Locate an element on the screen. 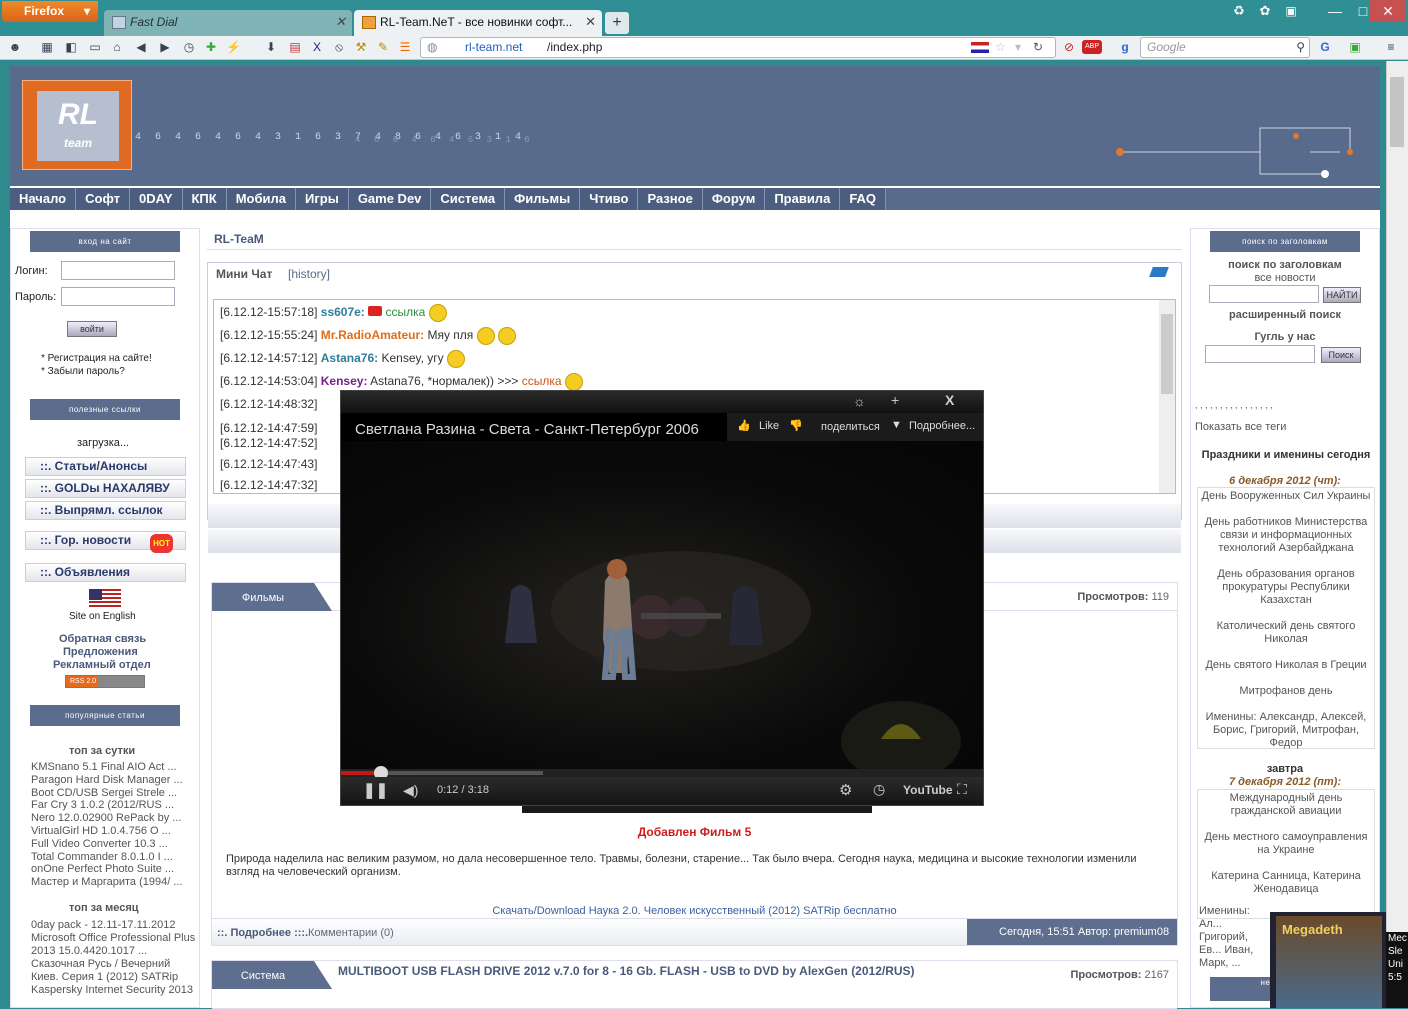  fullscreen-icon: ⛶ is located at coordinates (962, 789).